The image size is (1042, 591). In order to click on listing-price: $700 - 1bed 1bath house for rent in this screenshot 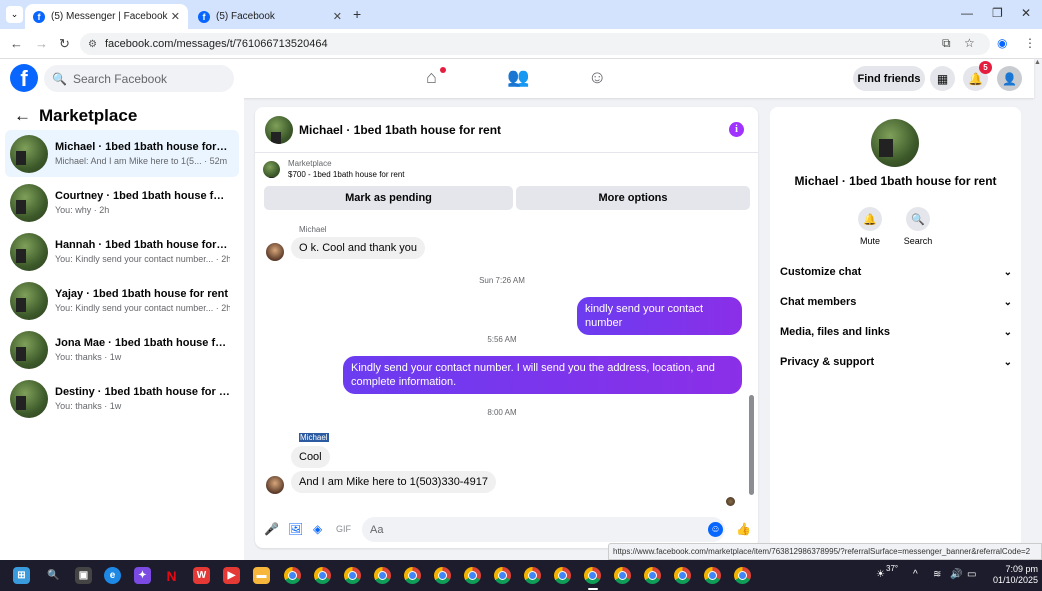, I will do `click(346, 174)`.